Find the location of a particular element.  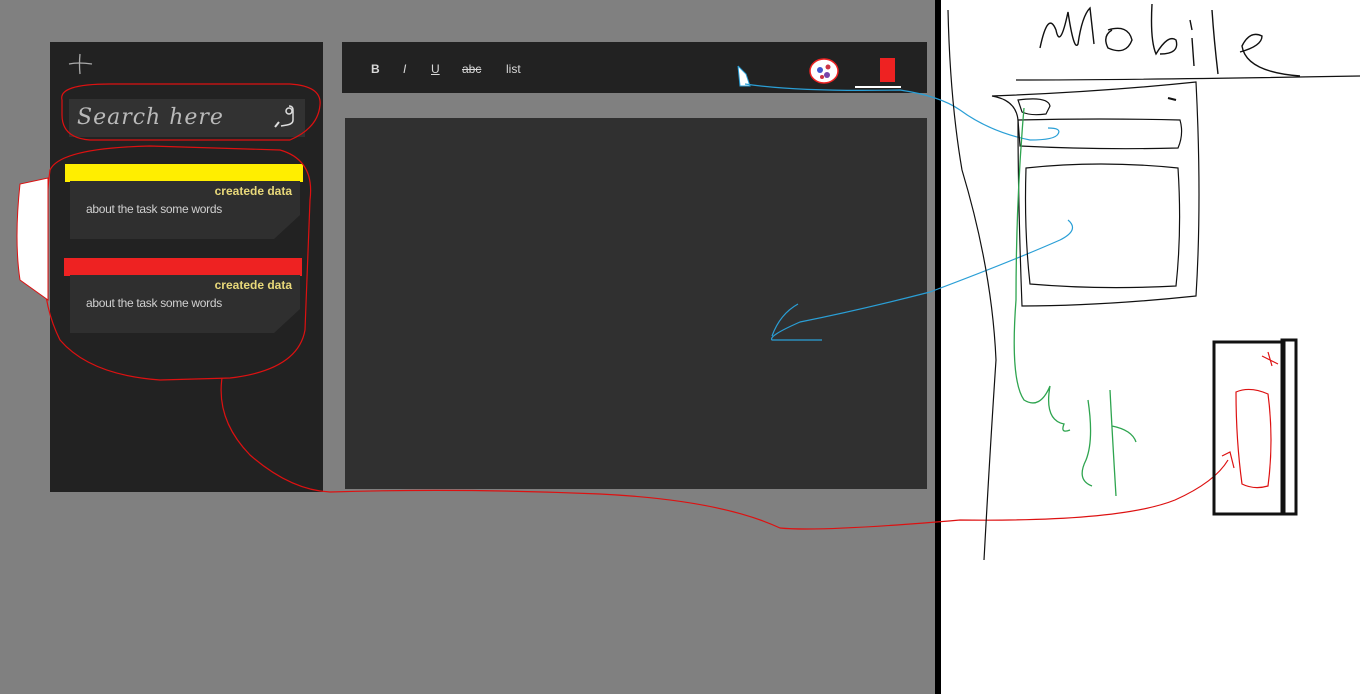

search-placeholder: Search here is located at coordinates (150, 117).